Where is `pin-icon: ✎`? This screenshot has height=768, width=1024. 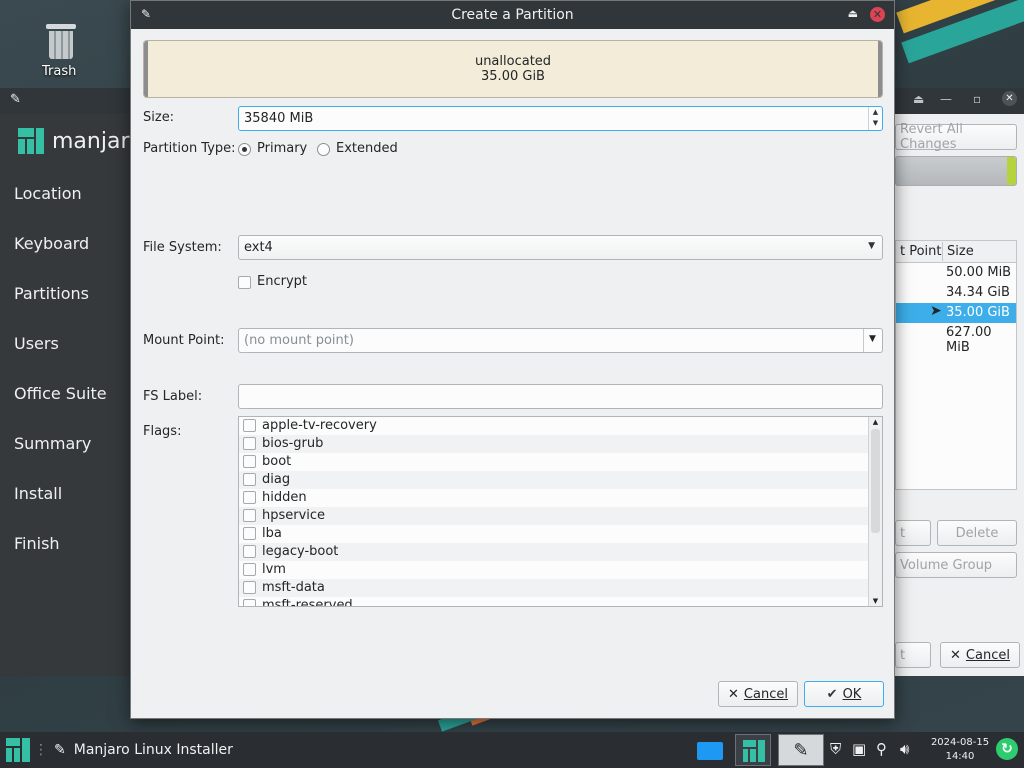 pin-icon: ✎ is located at coordinates (15, 99).